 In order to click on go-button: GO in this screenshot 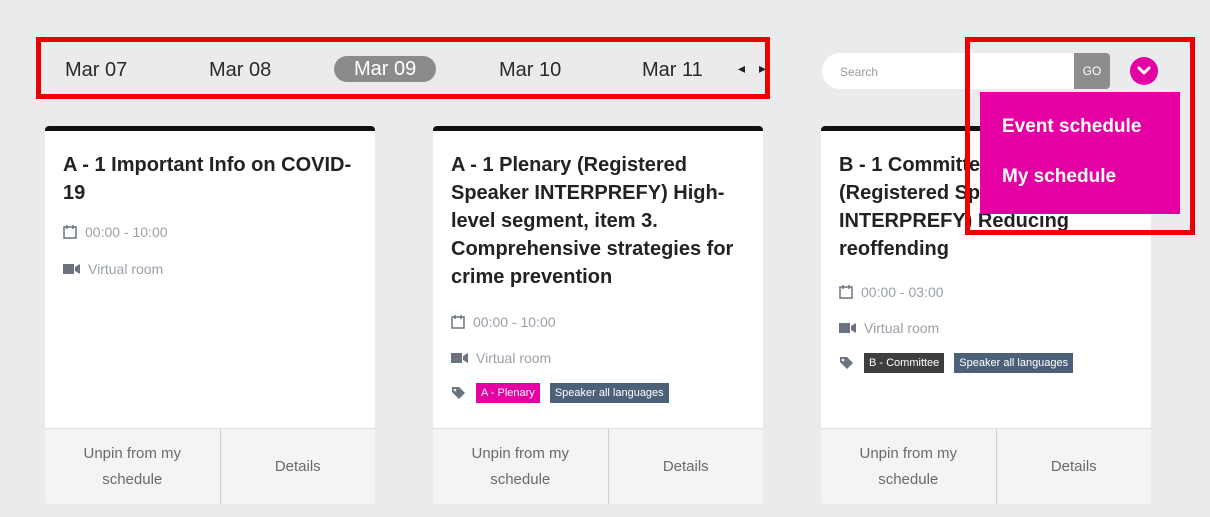, I will do `click(1092, 71)`.